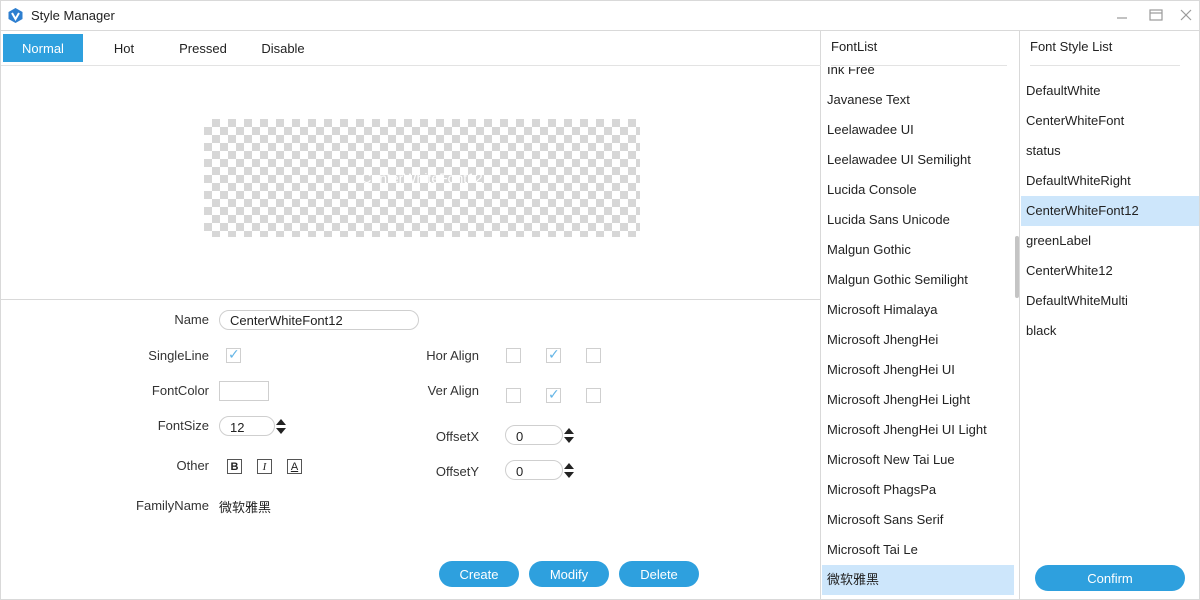  What do you see at coordinates (659, 574) in the screenshot?
I see `delete-button: Delete` at bounding box center [659, 574].